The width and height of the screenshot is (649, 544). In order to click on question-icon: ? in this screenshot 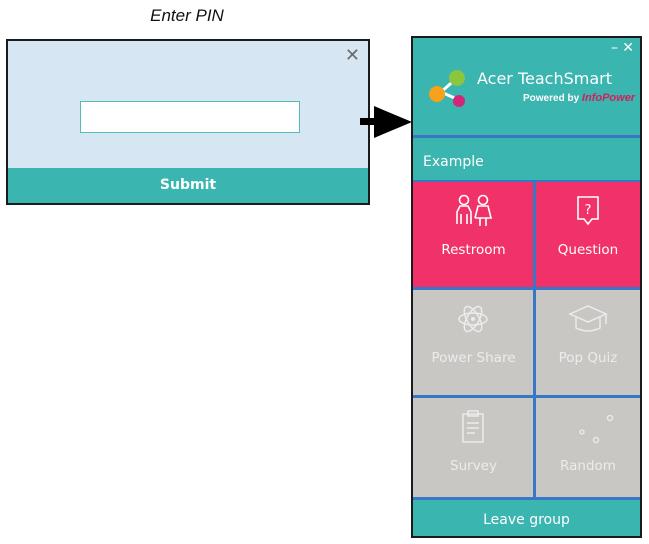, I will do `click(588, 211)`.